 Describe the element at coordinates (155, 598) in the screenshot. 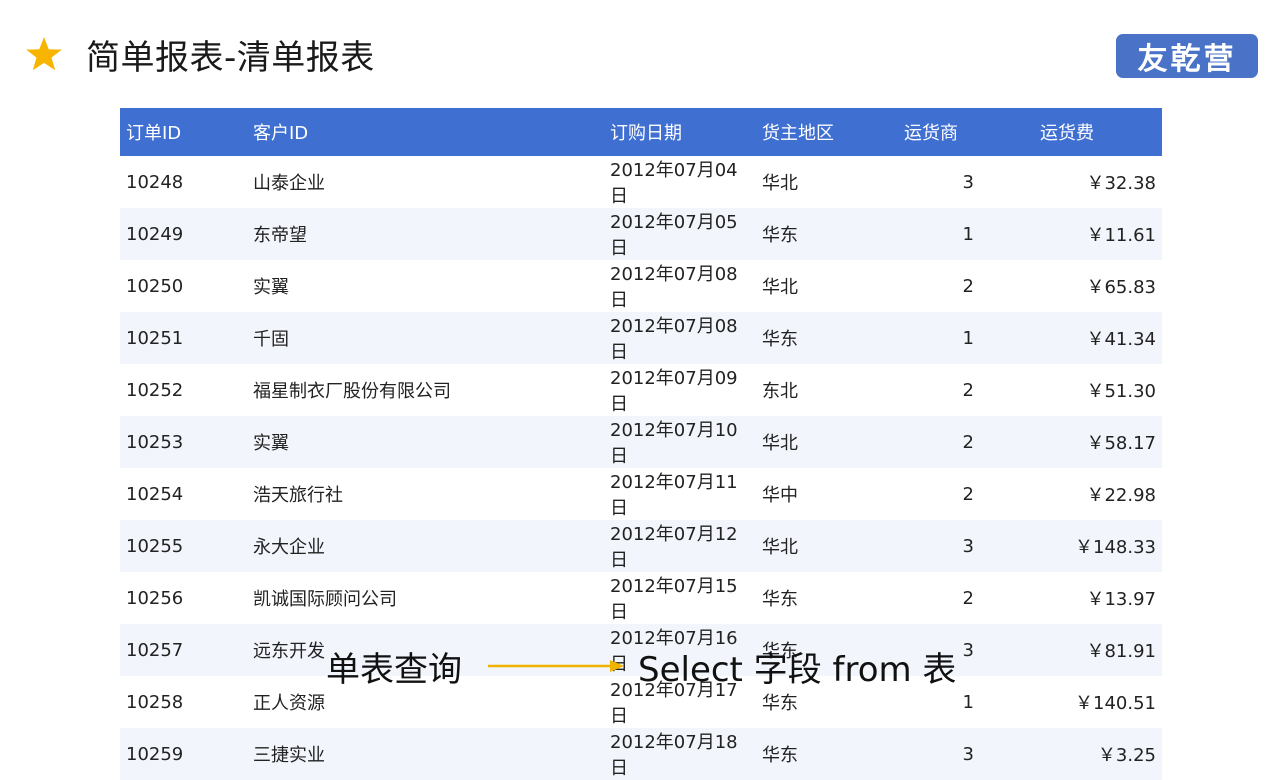

I see `order-id-cell: 10256` at that location.